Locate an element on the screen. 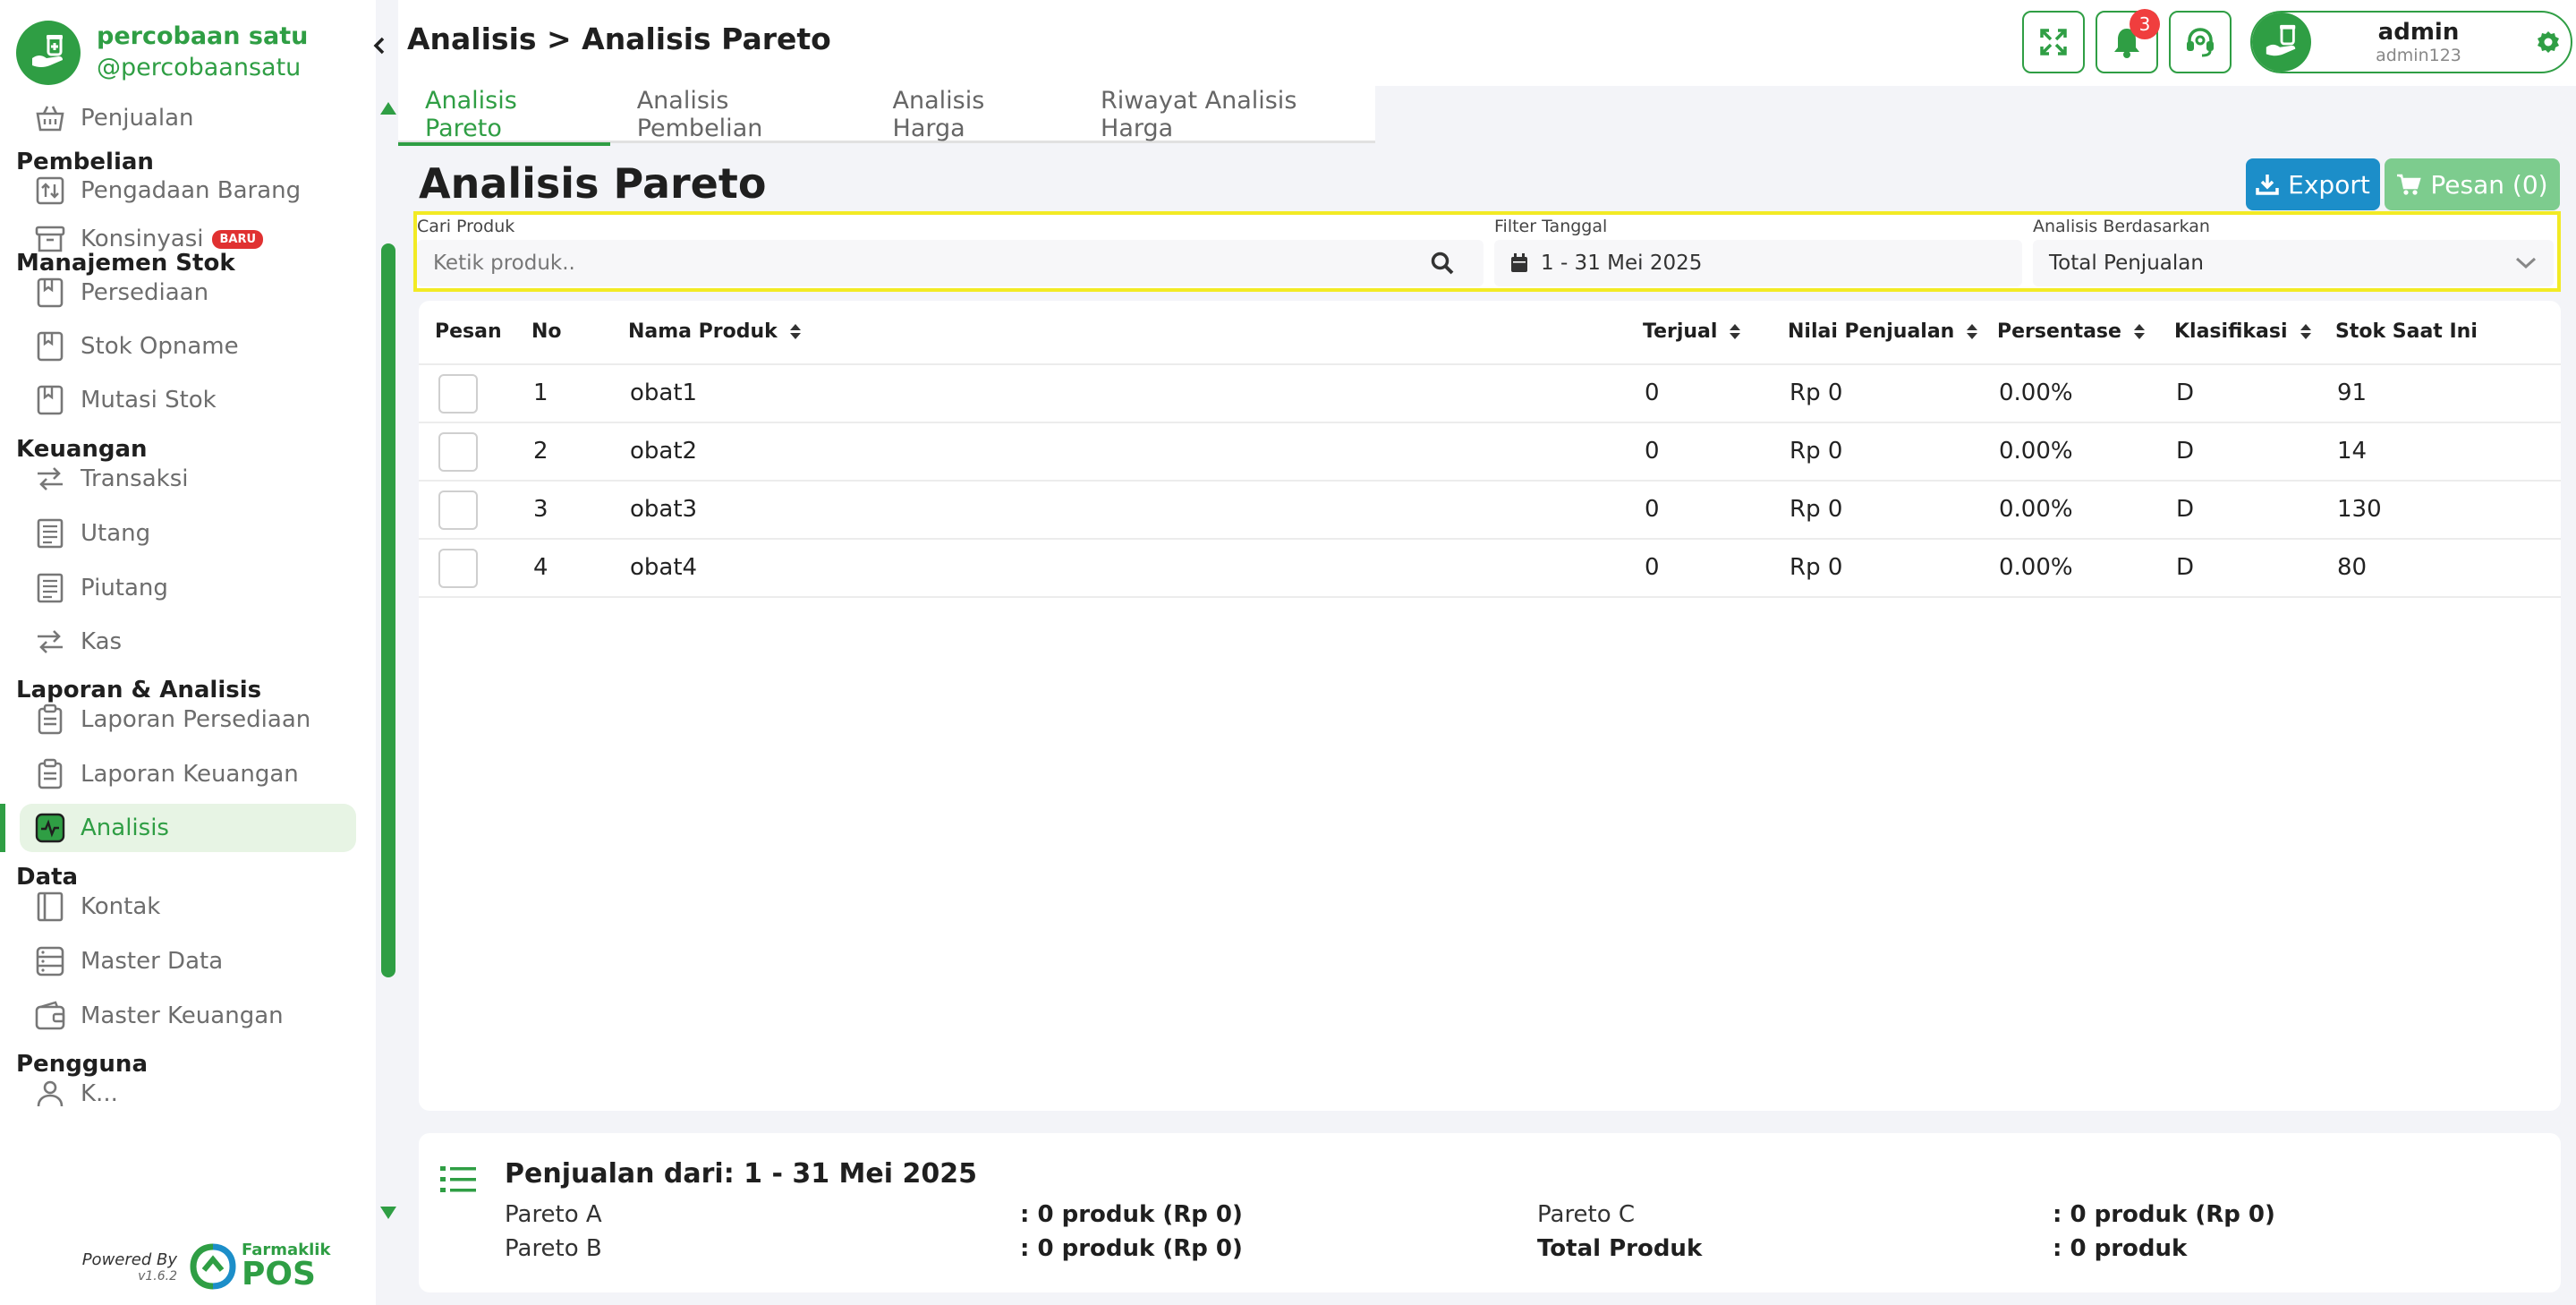 Image resolution: width=2576 pixels, height=1305 pixels. sidebar-item-master-keuangan: Master Keuangan is located at coordinates (188, 1016).